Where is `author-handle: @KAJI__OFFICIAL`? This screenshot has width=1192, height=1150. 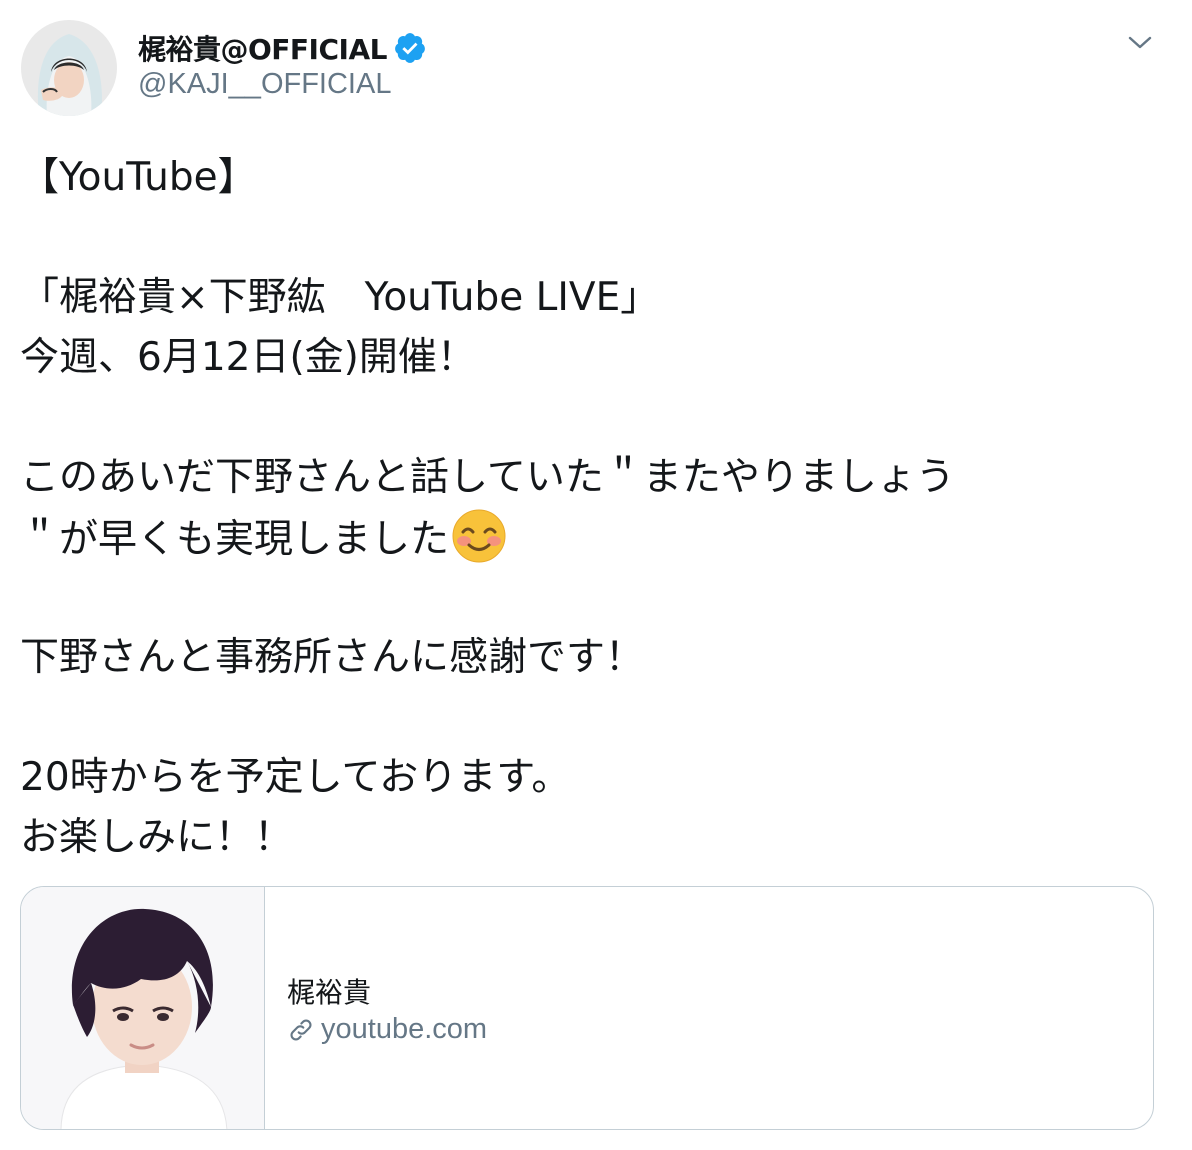
author-handle: @KAJI__OFFICIAL is located at coordinates (264, 84).